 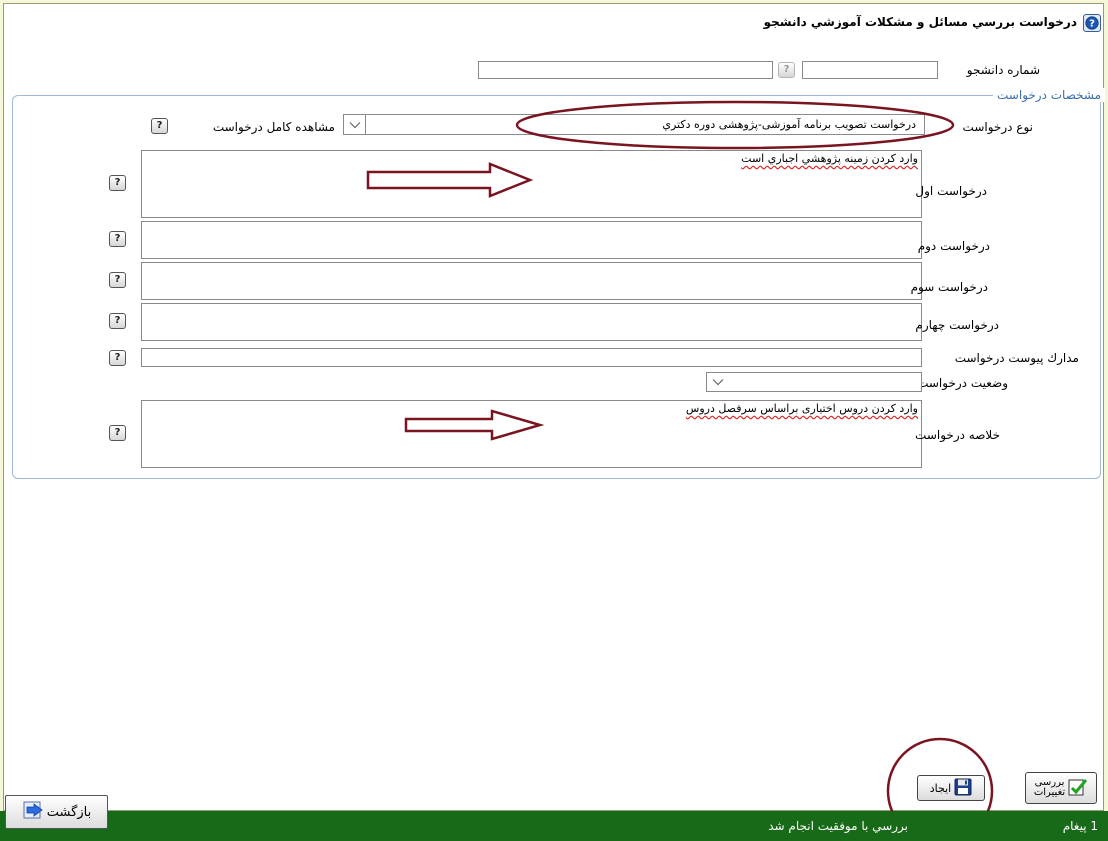 I want to click on annotation-arrow-summary, so click(x=474, y=425).